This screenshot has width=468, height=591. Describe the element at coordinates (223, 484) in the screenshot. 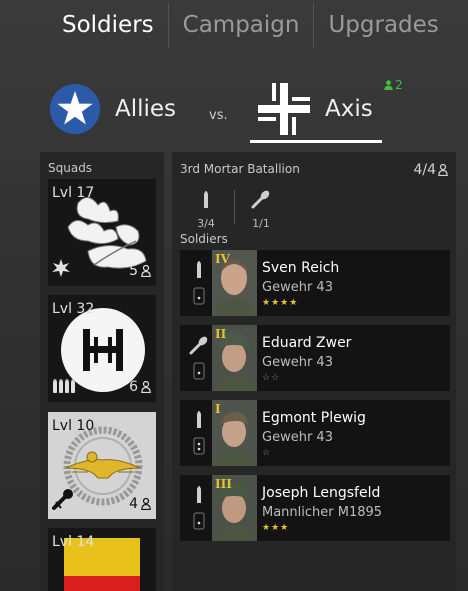

I see `rank-badge: III` at that location.